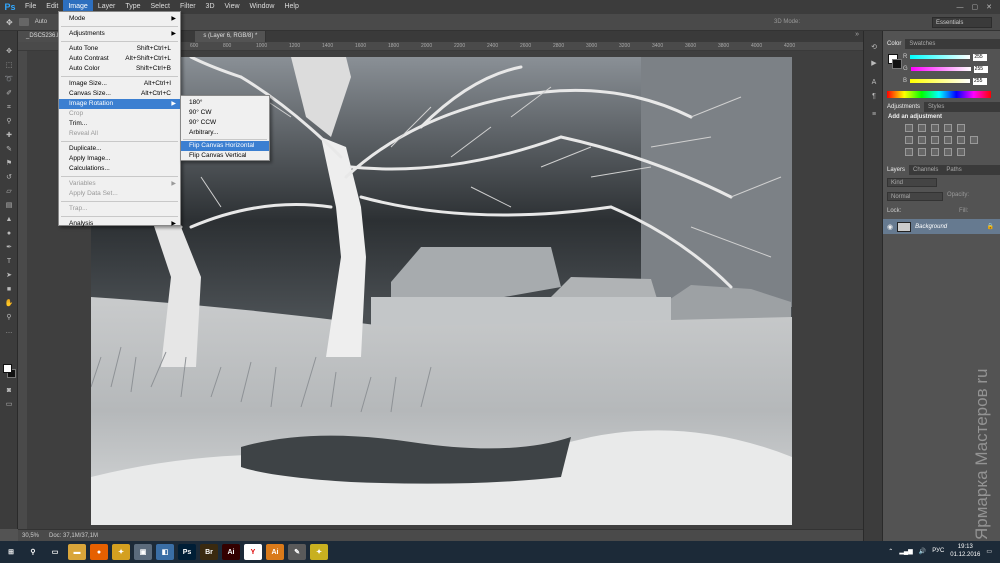  What do you see at coordinates (165, 552) in the screenshot?
I see `app-icon-blue: ◧` at bounding box center [165, 552].